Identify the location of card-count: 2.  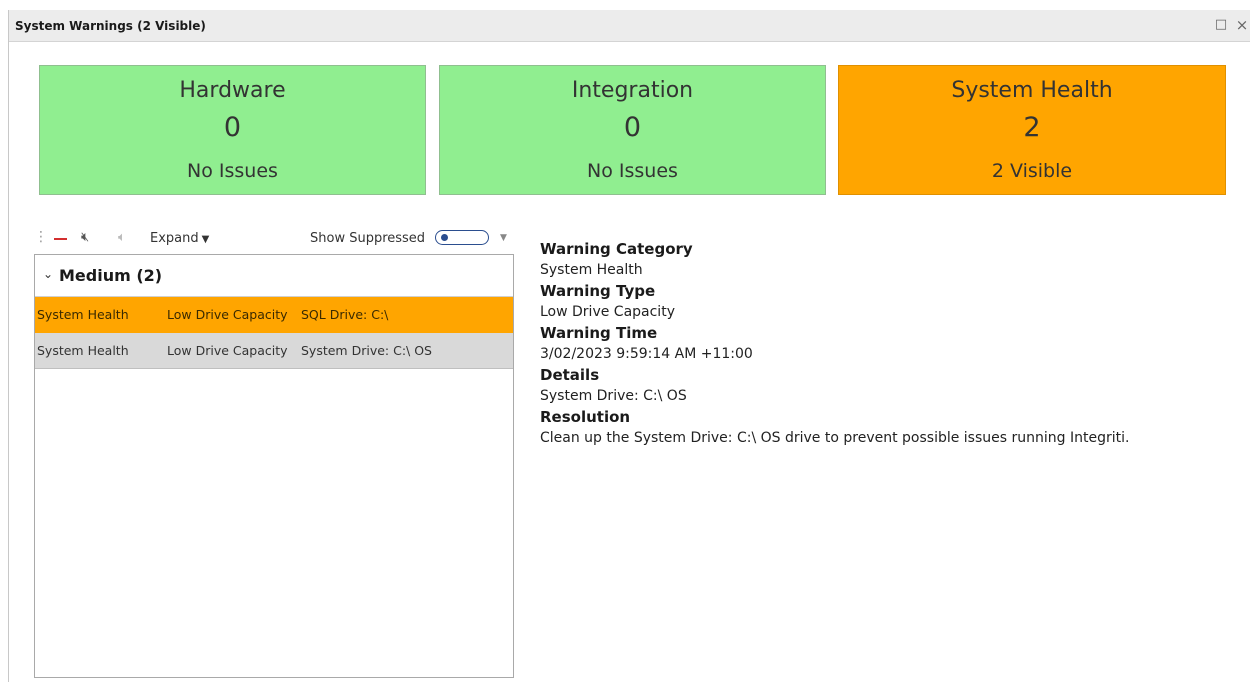
(1032, 127).